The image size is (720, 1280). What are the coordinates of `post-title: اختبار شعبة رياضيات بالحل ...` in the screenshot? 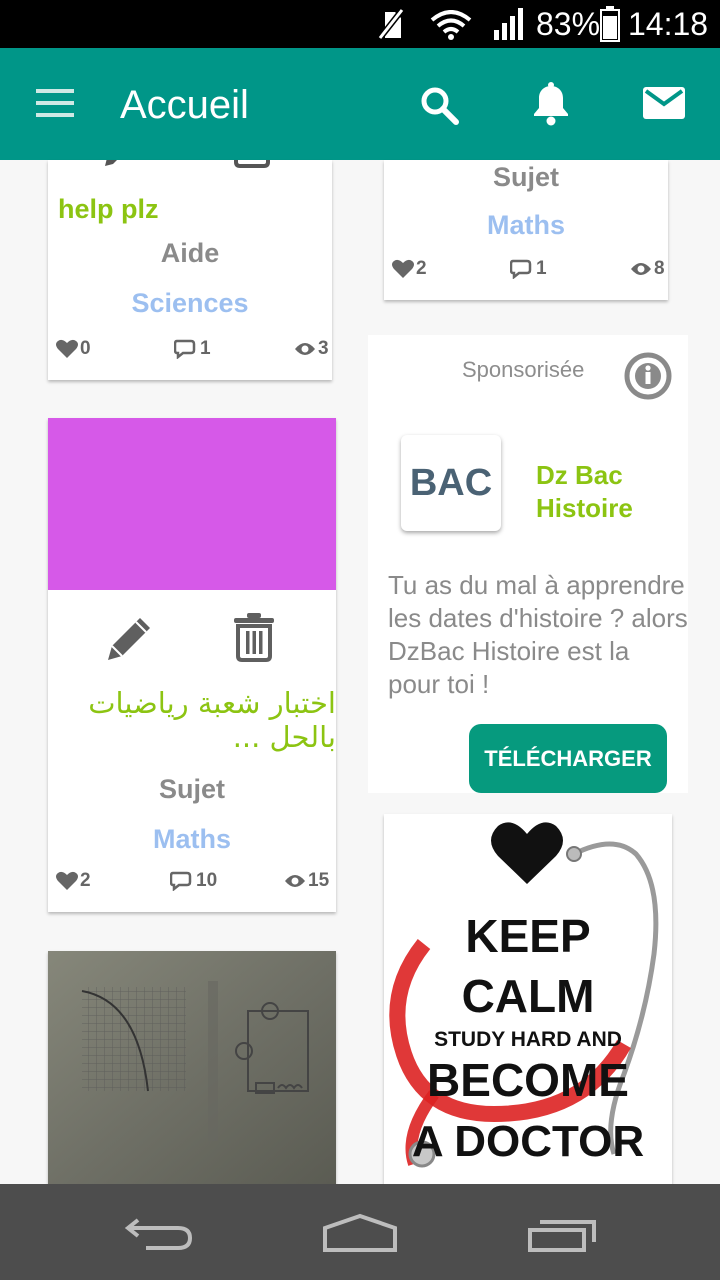 It's located at (212, 720).